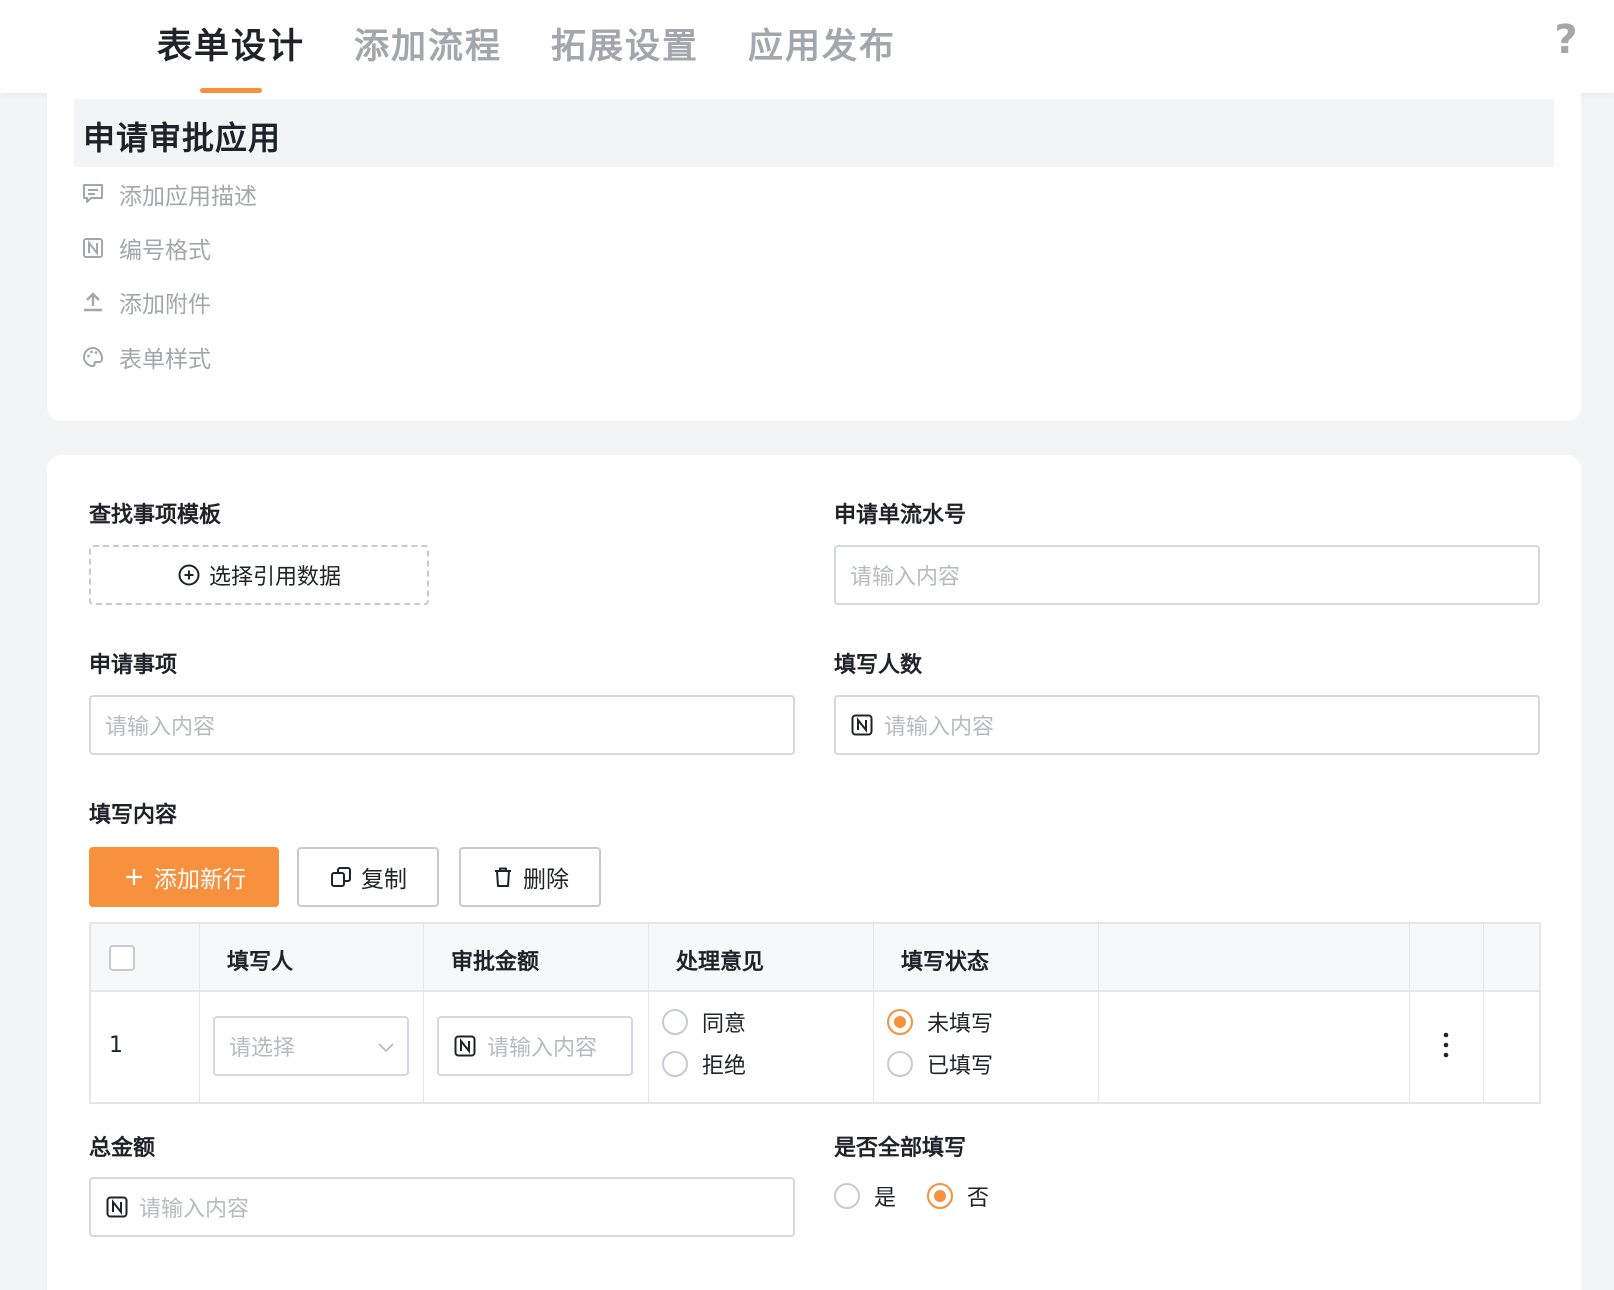 The height and width of the screenshot is (1290, 1614). What do you see at coordinates (900, 1148) in the screenshot?
I see `all-filled-label: 是否全部填写` at bounding box center [900, 1148].